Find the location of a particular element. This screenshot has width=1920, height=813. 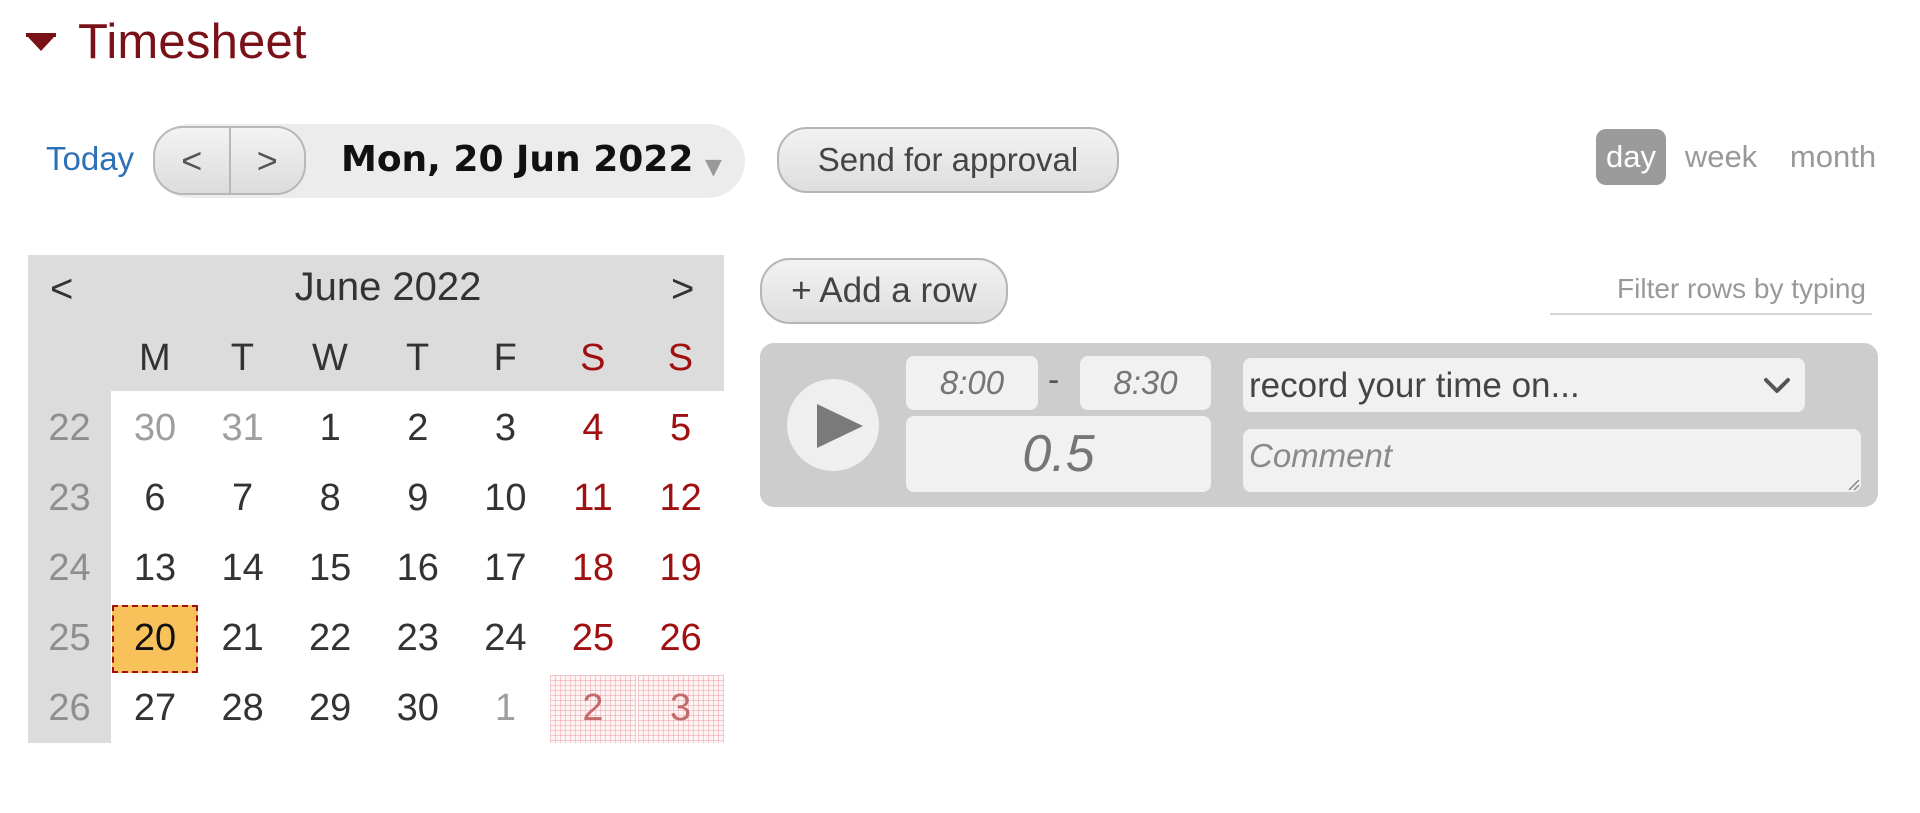

calendar-day: 10 is located at coordinates (505, 498).